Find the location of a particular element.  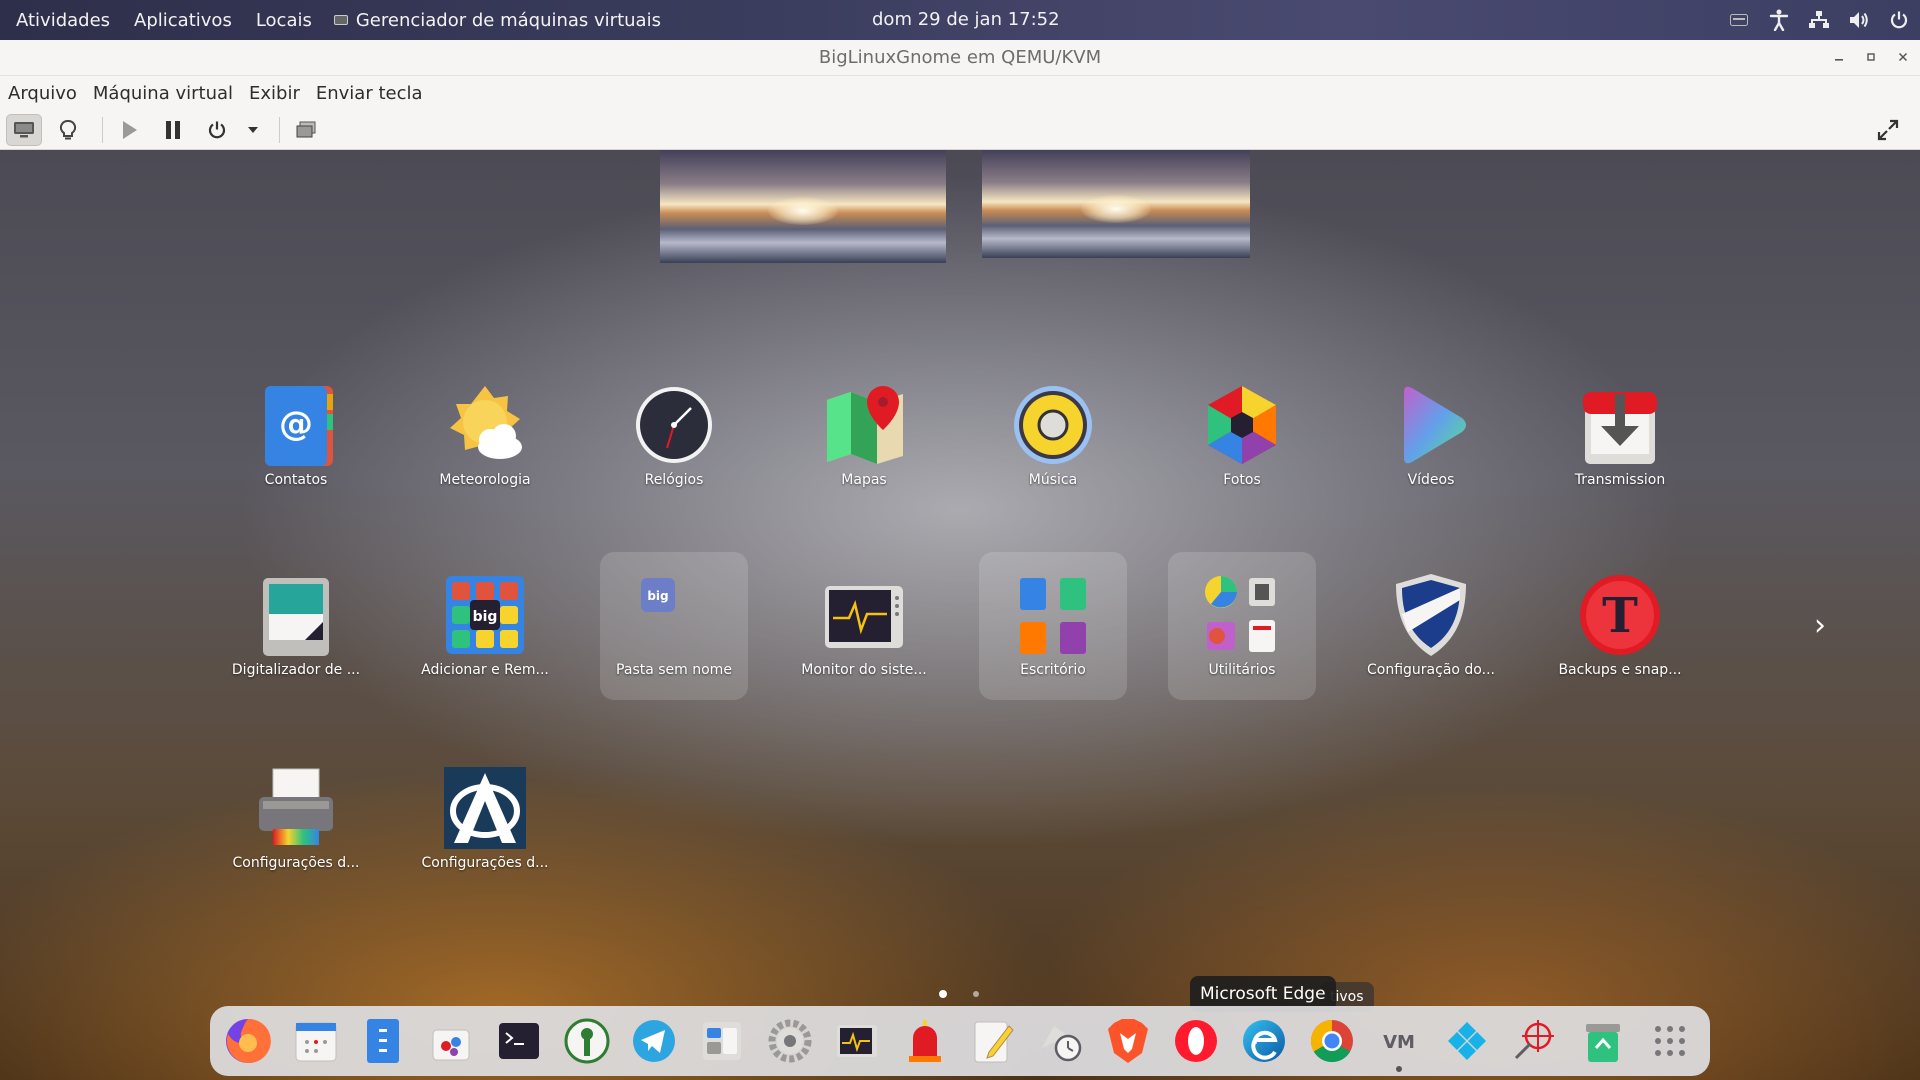

dock-keepassxc is located at coordinates (587, 1041).